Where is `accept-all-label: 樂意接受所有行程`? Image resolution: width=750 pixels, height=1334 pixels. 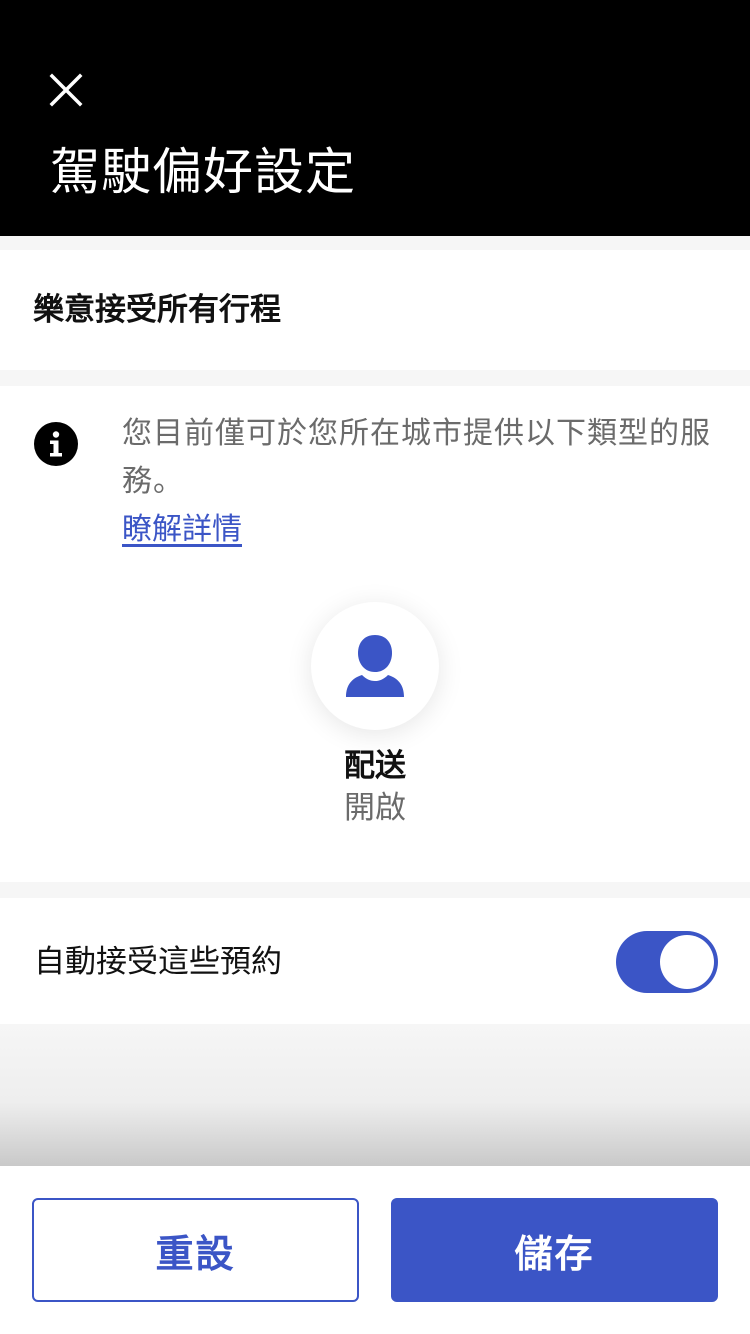
accept-all-label: 樂意接受所有行程 is located at coordinates (157, 310).